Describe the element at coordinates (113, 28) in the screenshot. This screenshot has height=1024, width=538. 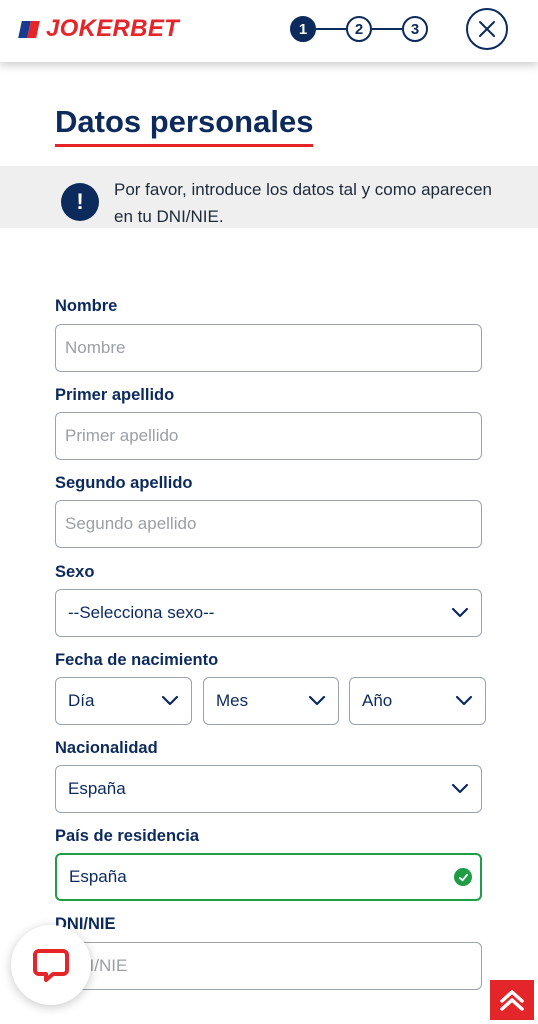
I see `logo-text: JOKERBET` at that location.